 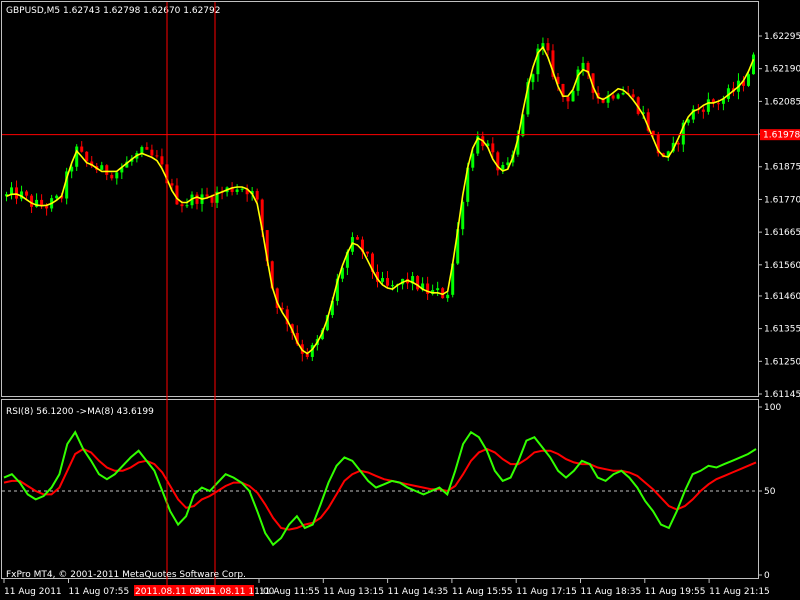 I want to click on price-tick-label: 1.61145, so click(x=782, y=395).